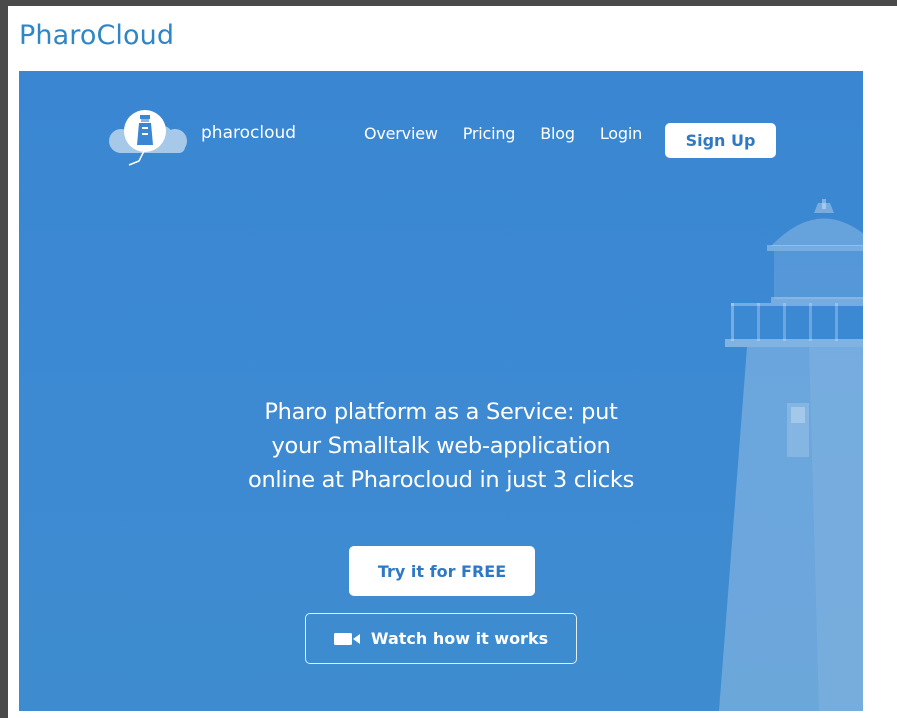 This screenshot has height=718, width=897. Describe the element at coordinates (401, 133) in the screenshot. I see `nav-link-overview: Overview` at that location.